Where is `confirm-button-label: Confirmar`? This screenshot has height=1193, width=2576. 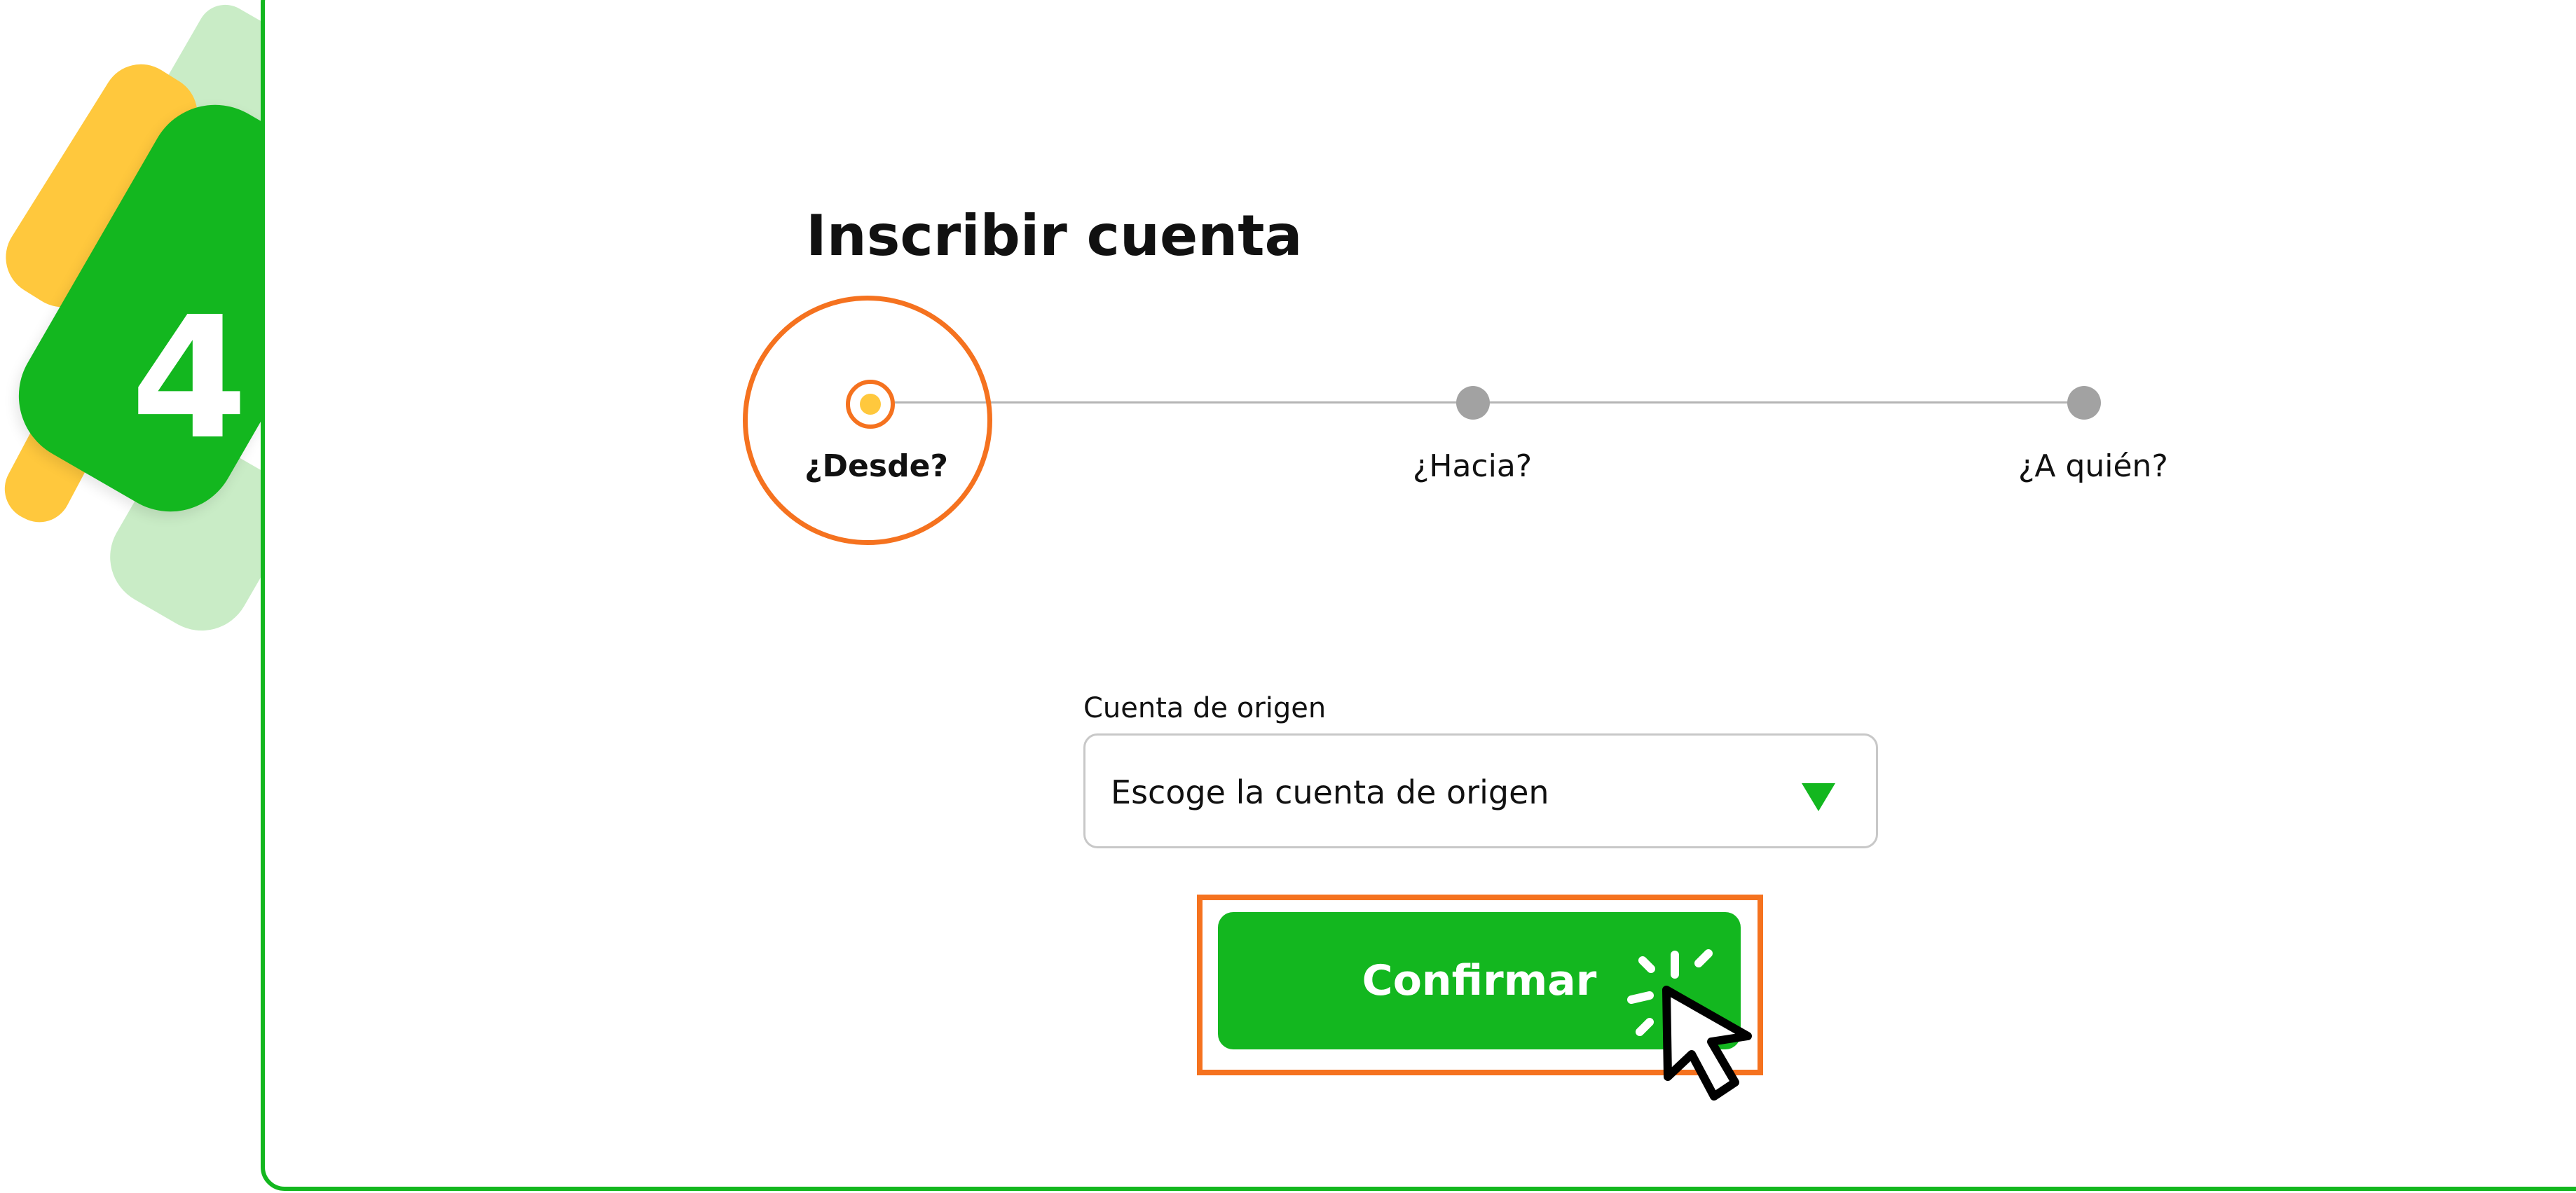
confirm-button-label: Confirmar is located at coordinates (1479, 981).